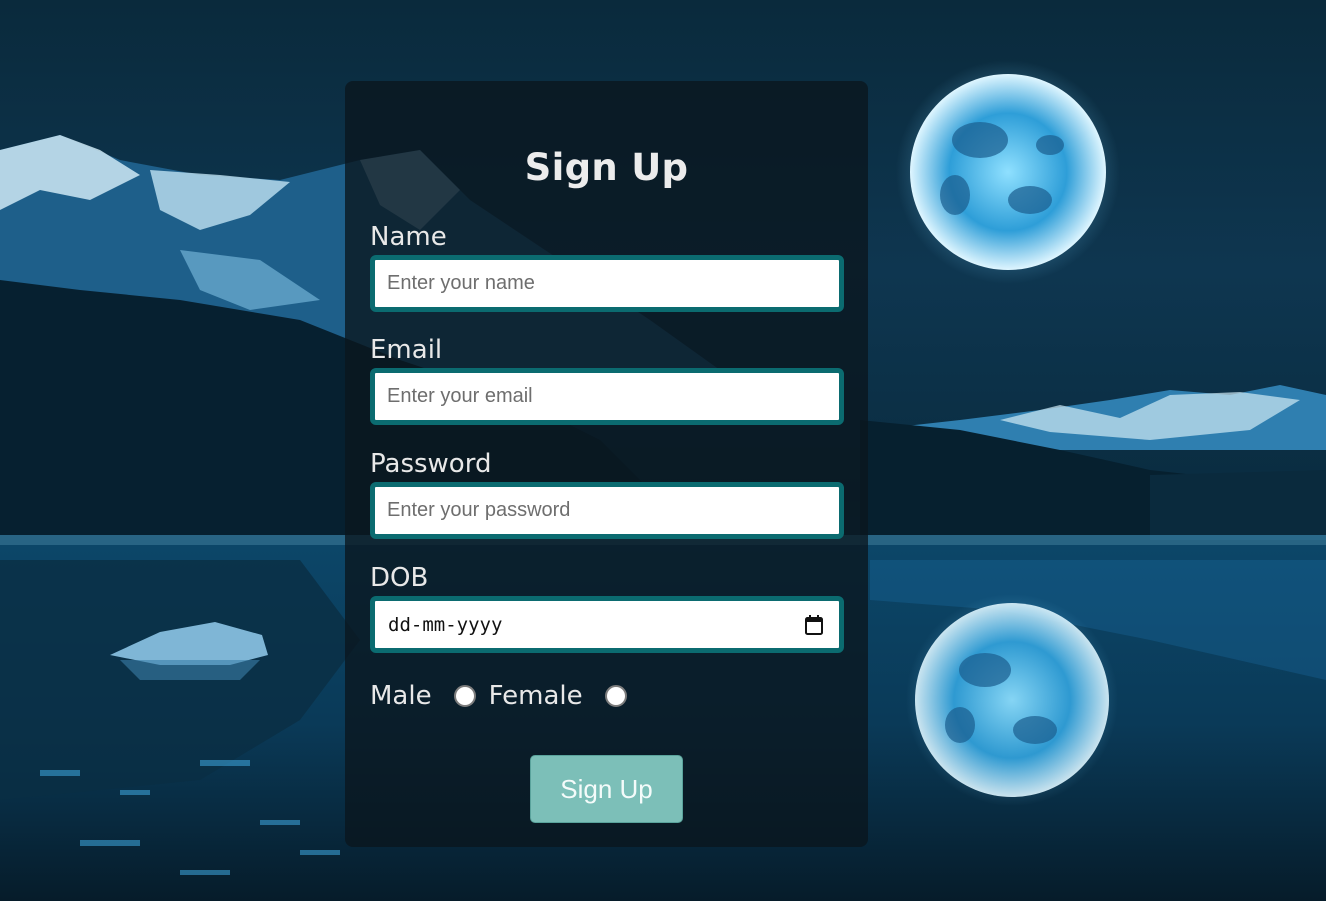 This screenshot has height=901, width=1326. What do you see at coordinates (607, 283) in the screenshot?
I see `name-input` at bounding box center [607, 283].